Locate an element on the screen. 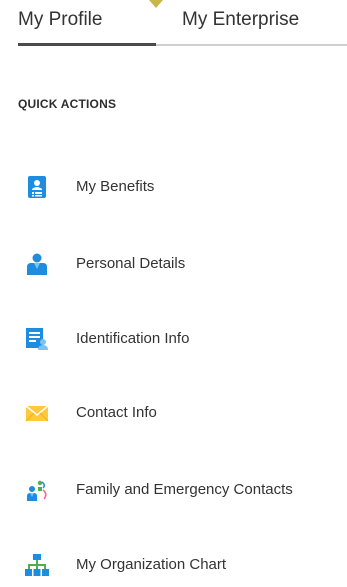 The image size is (347, 587). quick-action-label: Personal Details is located at coordinates (131, 263).